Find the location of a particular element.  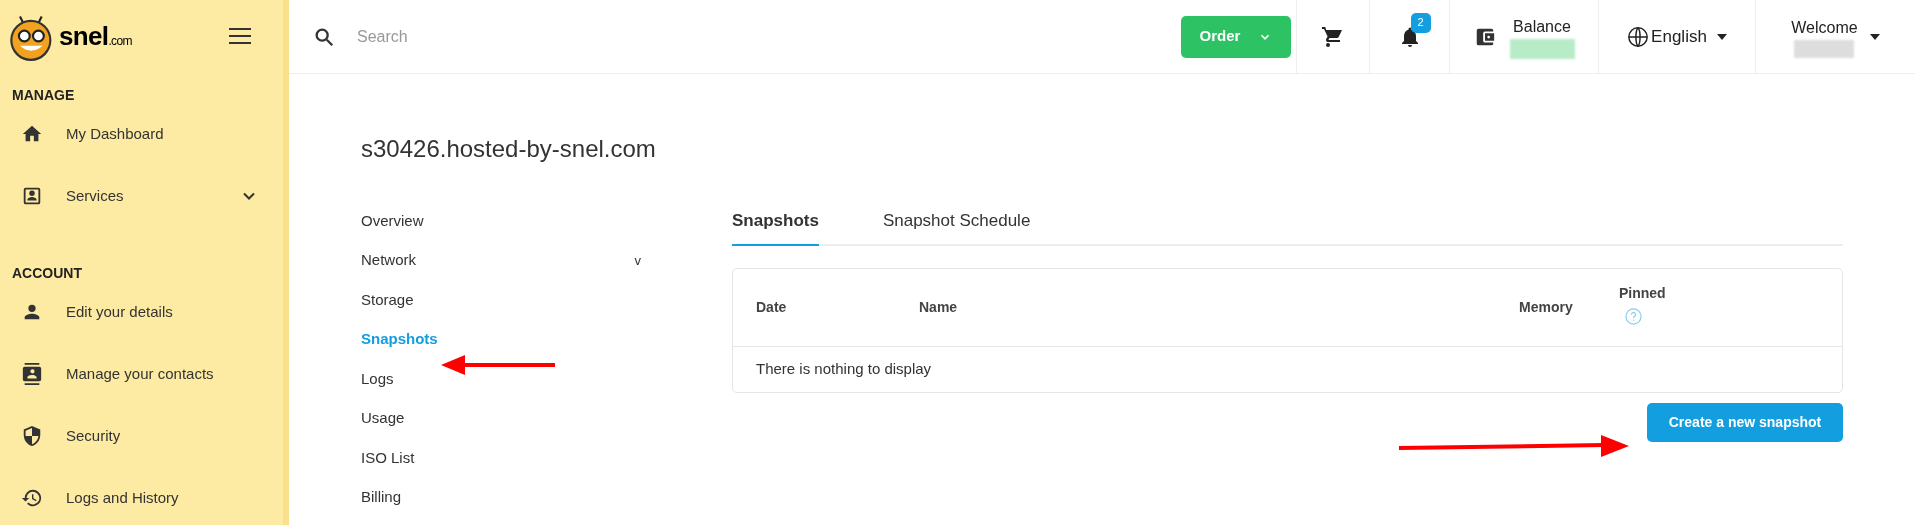

tab: Snapshots is located at coordinates (775, 227).